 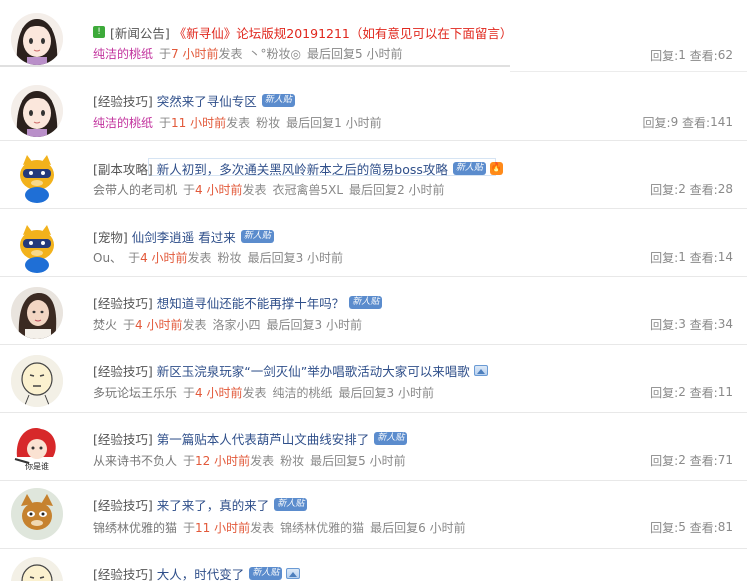 I want to click on thread-title: 想知道寻仙还能不能再撑十年吗？, so click(x=251, y=302).